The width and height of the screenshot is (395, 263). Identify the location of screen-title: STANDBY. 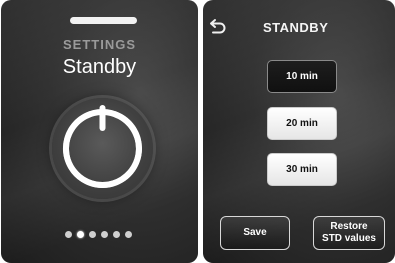
(296, 27).